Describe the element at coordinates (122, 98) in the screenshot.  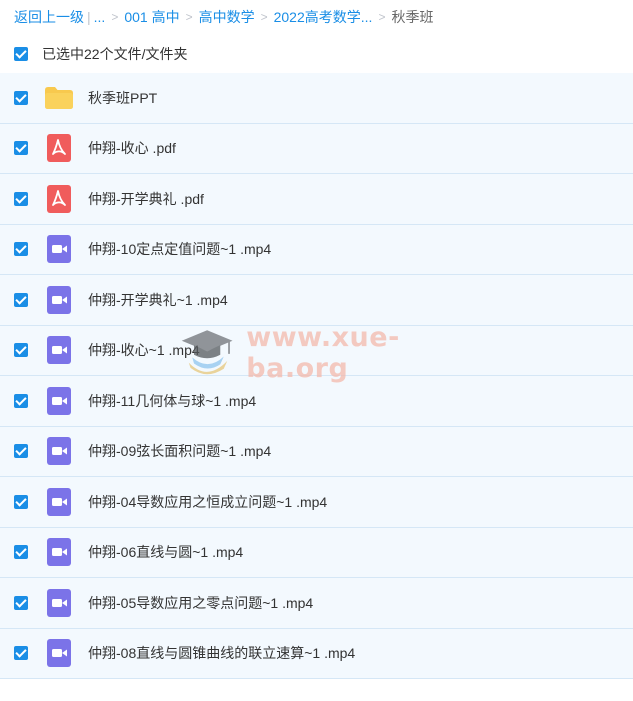
I see `file-name: 秋季班PPT` at that location.